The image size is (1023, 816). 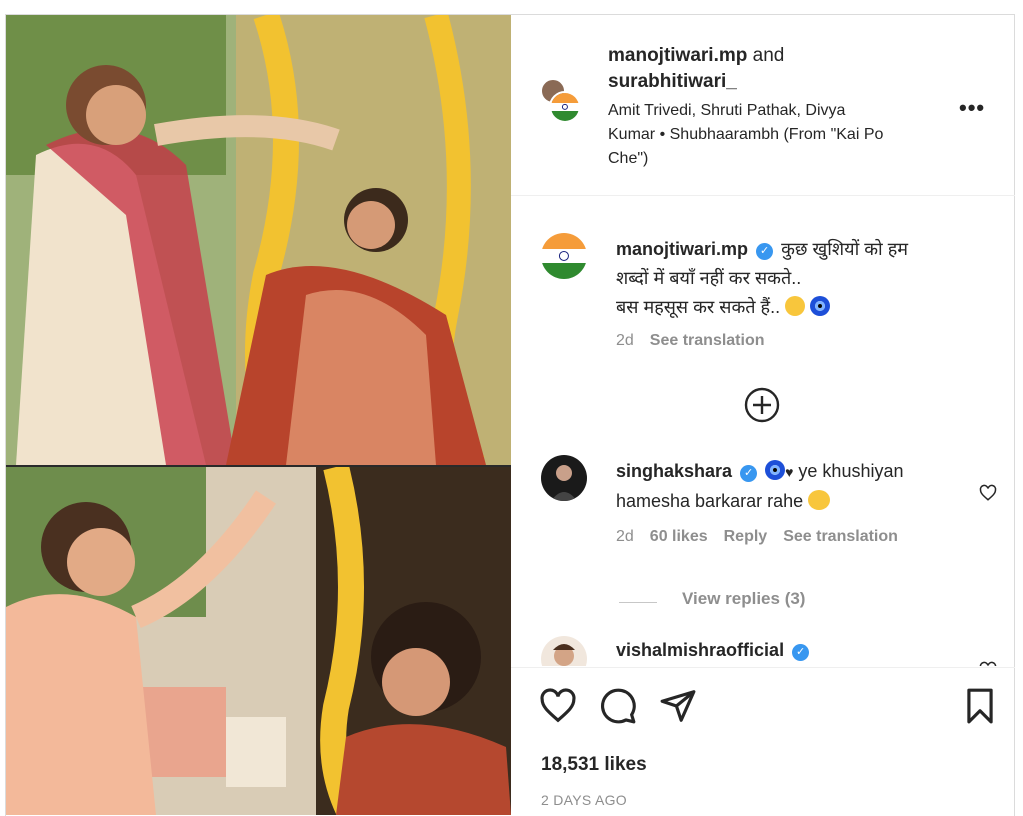 I want to click on author-link-surabhitiwari: surabhitiwari_, so click(x=672, y=81).